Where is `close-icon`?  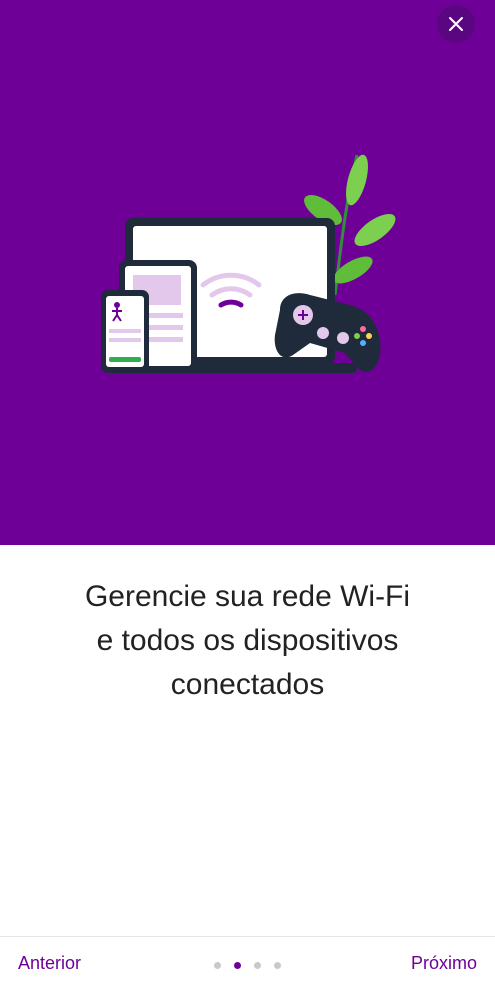 close-icon is located at coordinates (456, 24).